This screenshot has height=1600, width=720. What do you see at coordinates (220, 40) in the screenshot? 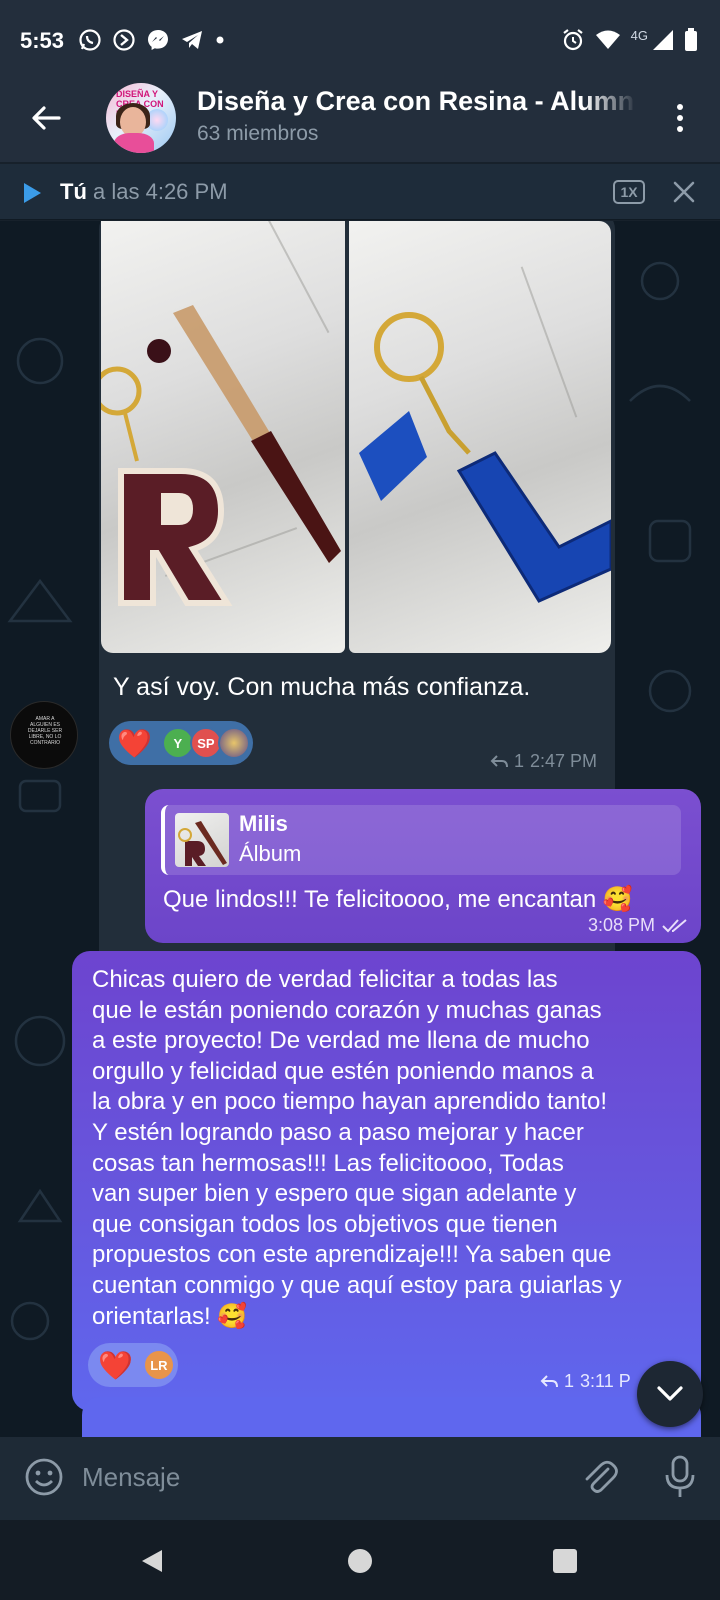
I see `more-notifications-dot-icon` at bounding box center [220, 40].